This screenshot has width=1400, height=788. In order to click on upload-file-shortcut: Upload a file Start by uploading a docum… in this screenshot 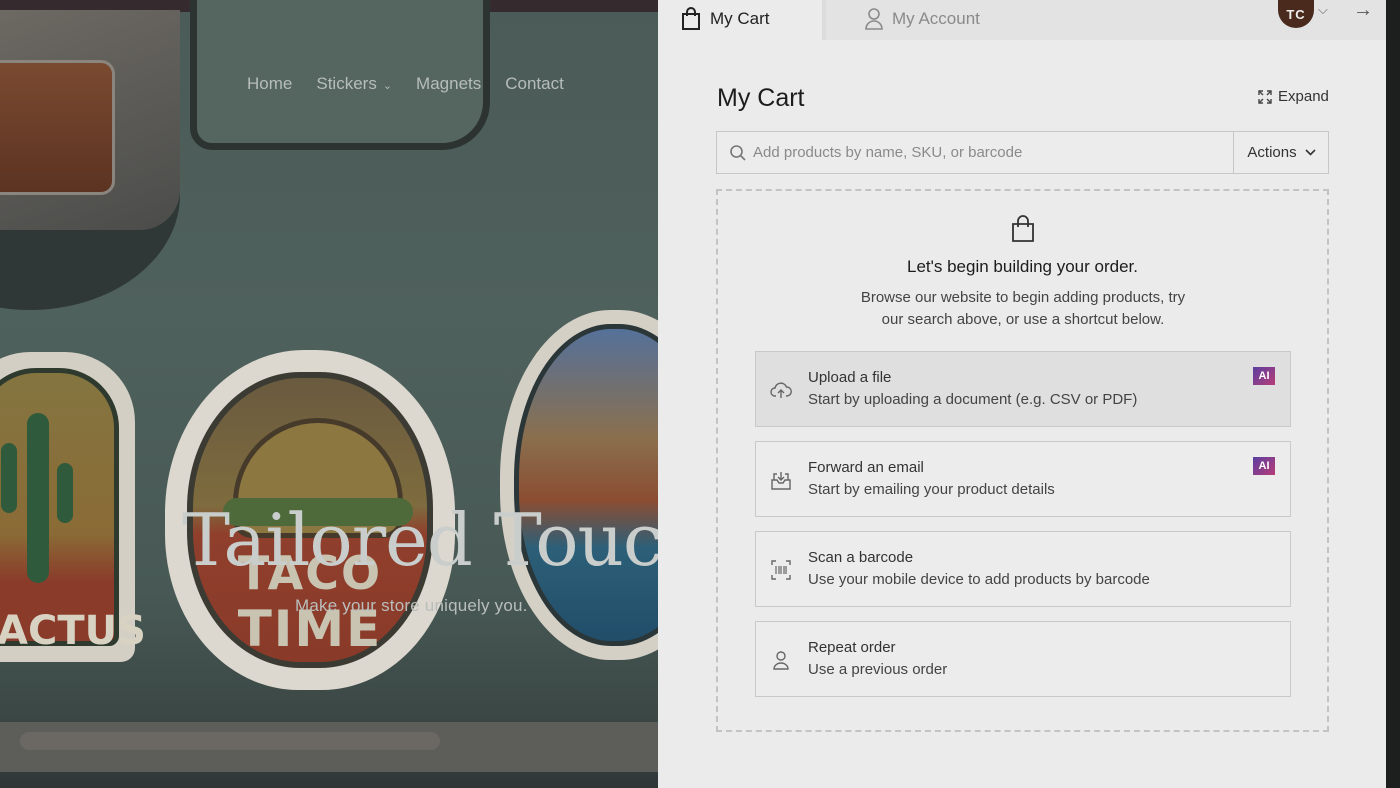, I will do `click(1023, 389)`.